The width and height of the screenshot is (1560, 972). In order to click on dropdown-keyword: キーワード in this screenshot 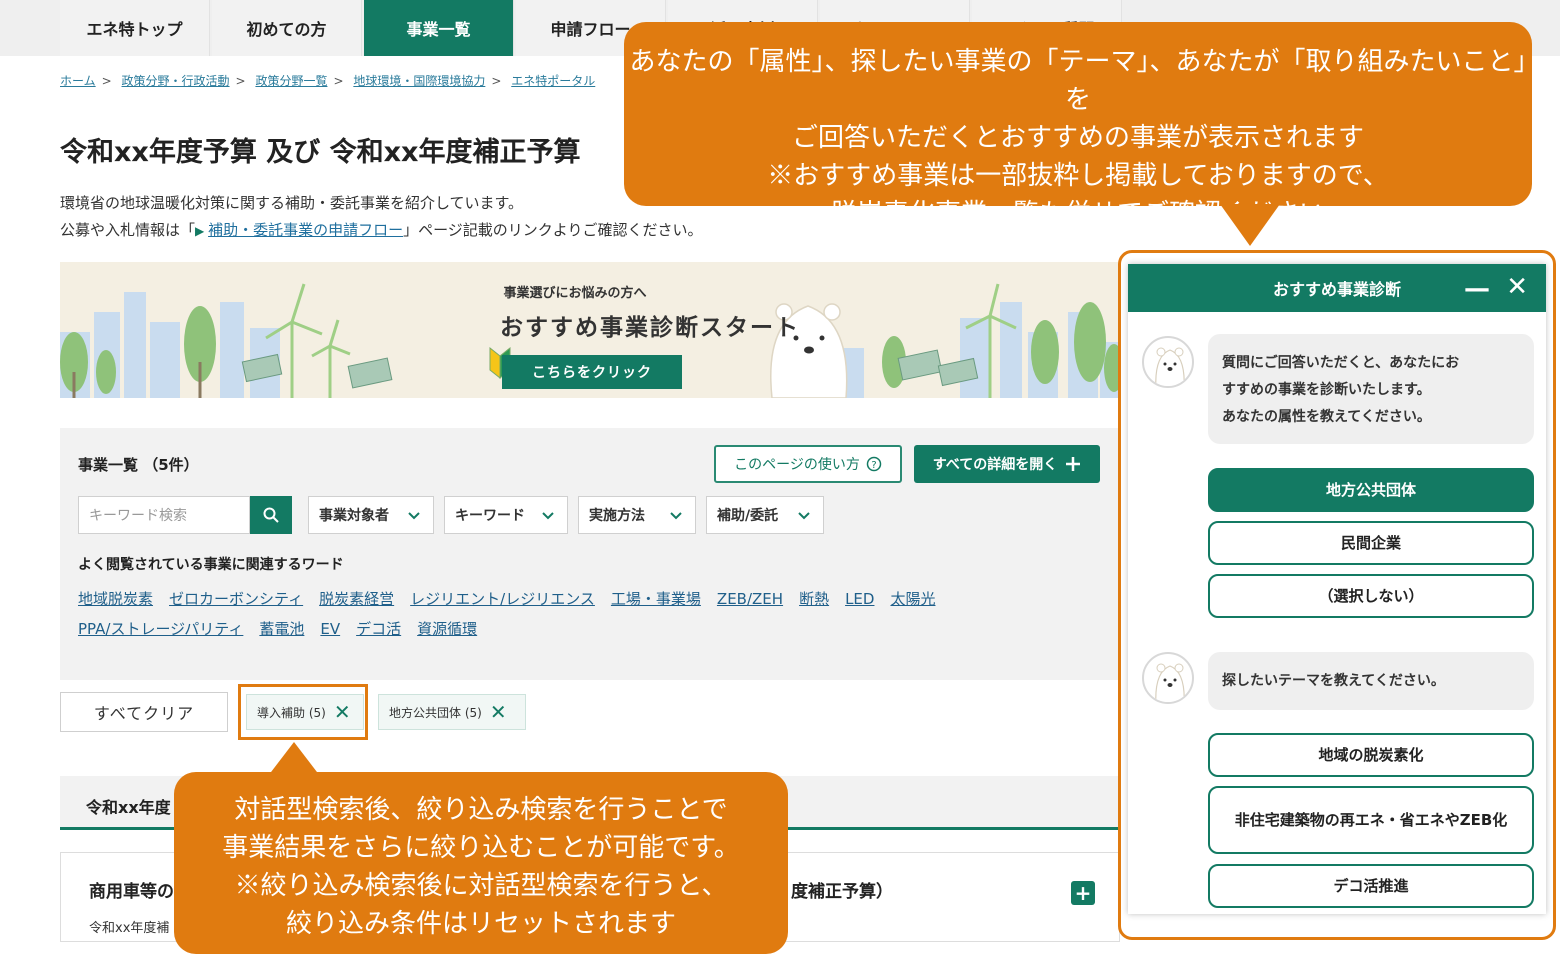, I will do `click(506, 515)`.